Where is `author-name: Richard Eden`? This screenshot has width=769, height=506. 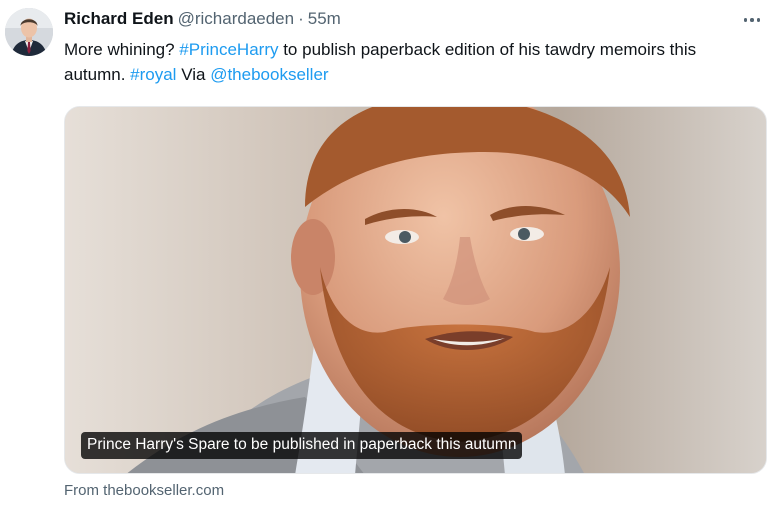 author-name: Richard Eden is located at coordinates (119, 18).